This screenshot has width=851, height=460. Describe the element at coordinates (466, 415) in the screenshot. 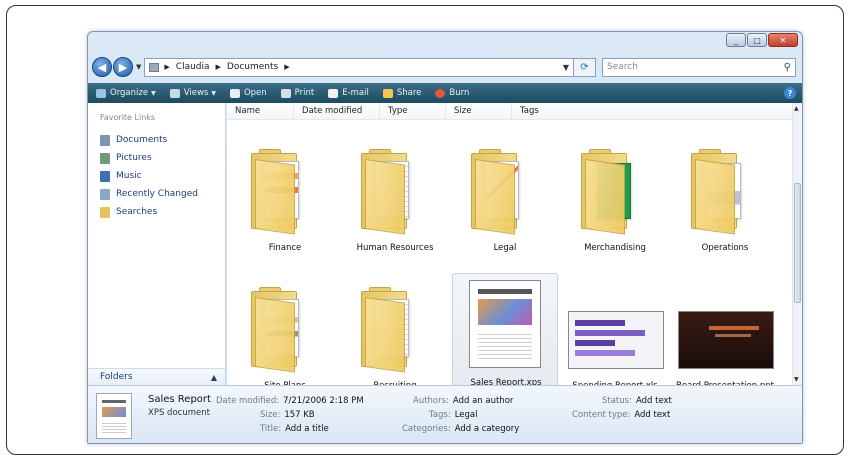

I see `field-value: Legal` at that location.